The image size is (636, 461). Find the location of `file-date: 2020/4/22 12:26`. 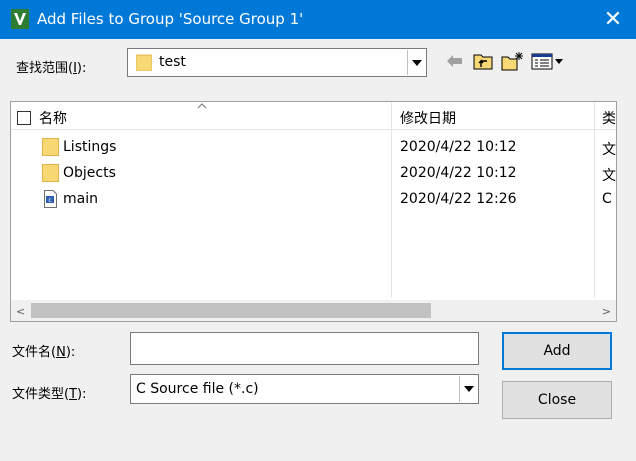

file-date: 2020/4/22 12:26 is located at coordinates (458, 199).